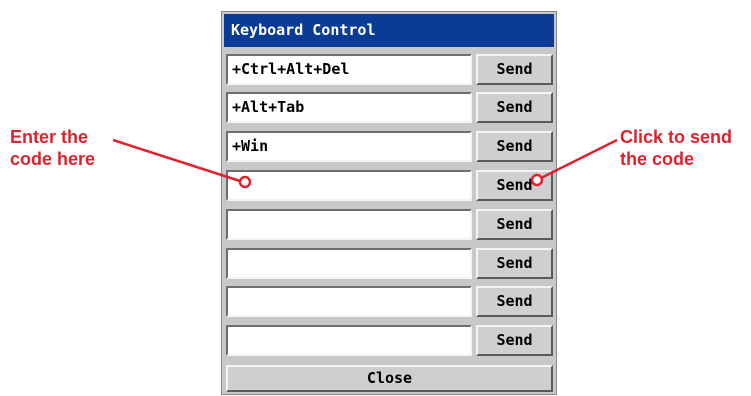  I want to click on enter-code-callout: Enter the code here, so click(52, 148).